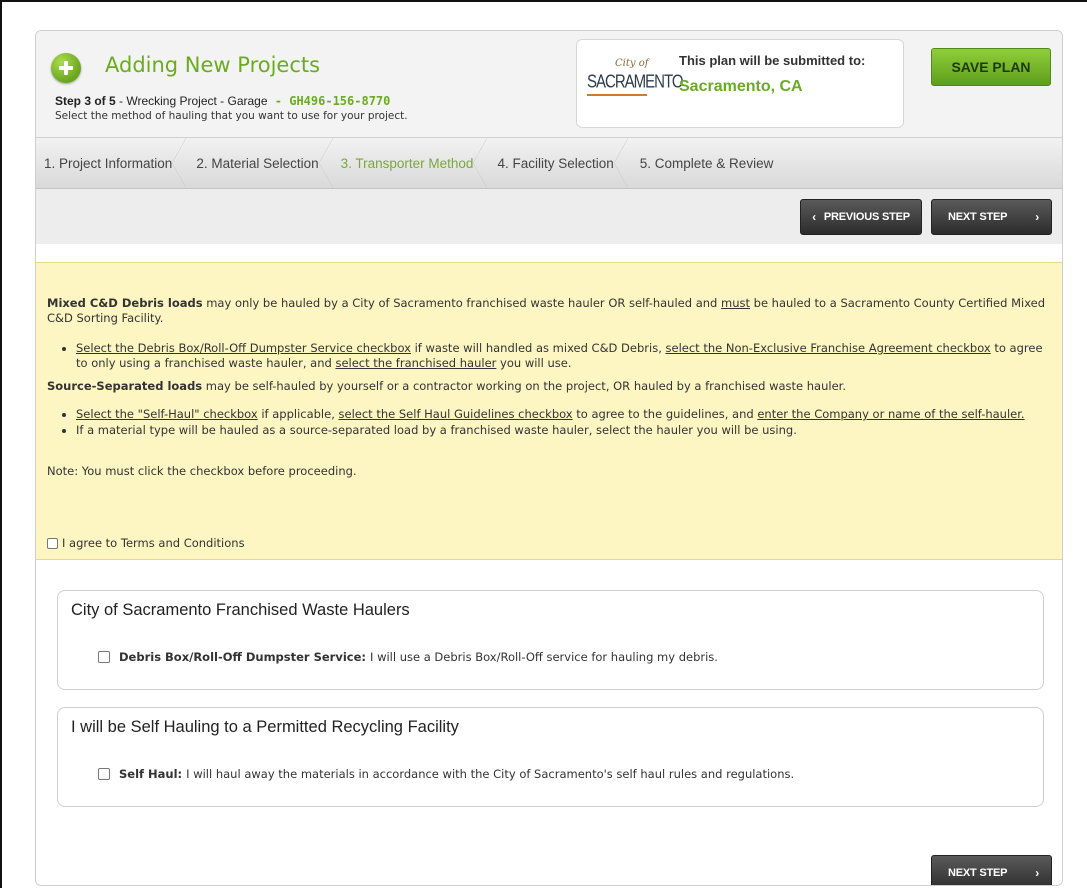  What do you see at coordinates (104, 657) in the screenshot?
I see `debris-box-checkbox` at bounding box center [104, 657].